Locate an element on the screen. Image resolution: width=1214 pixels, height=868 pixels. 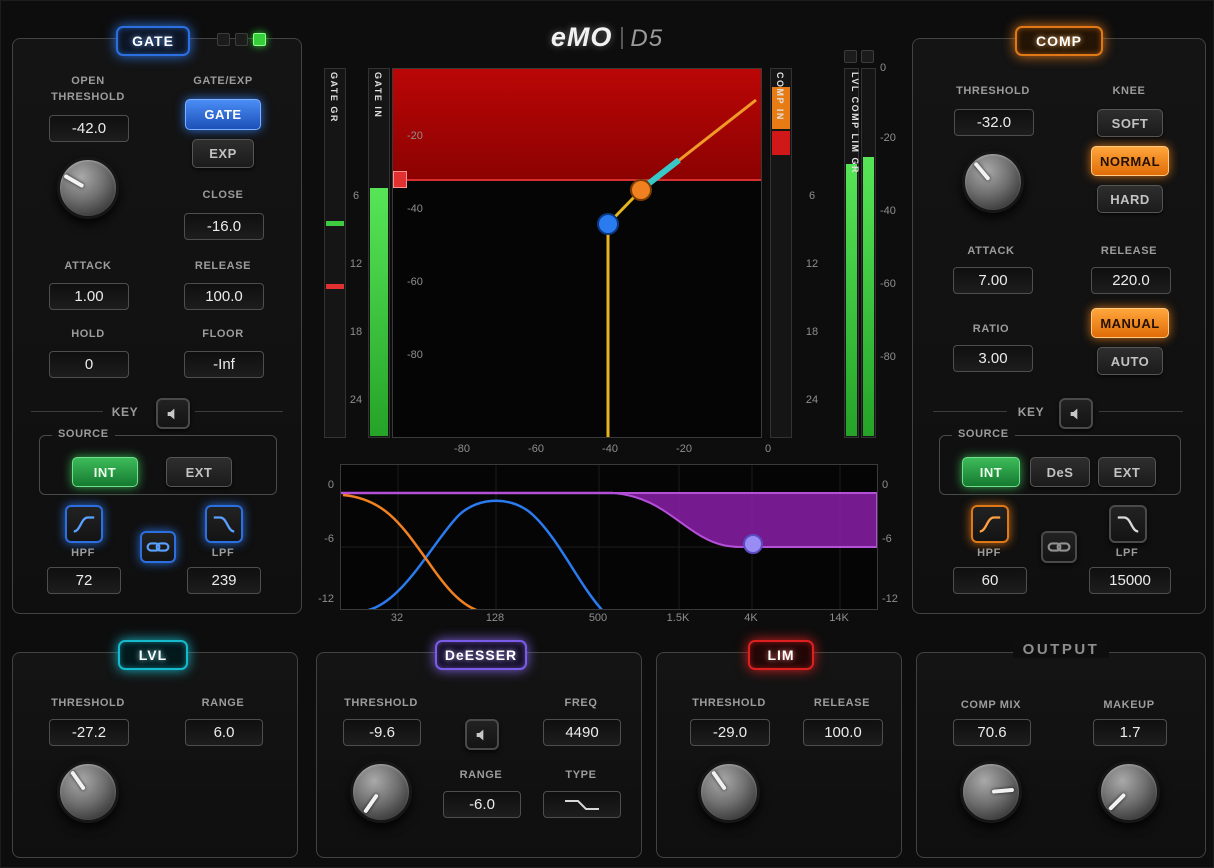
graph-x-tick: -40 is located at coordinates (610, 449).